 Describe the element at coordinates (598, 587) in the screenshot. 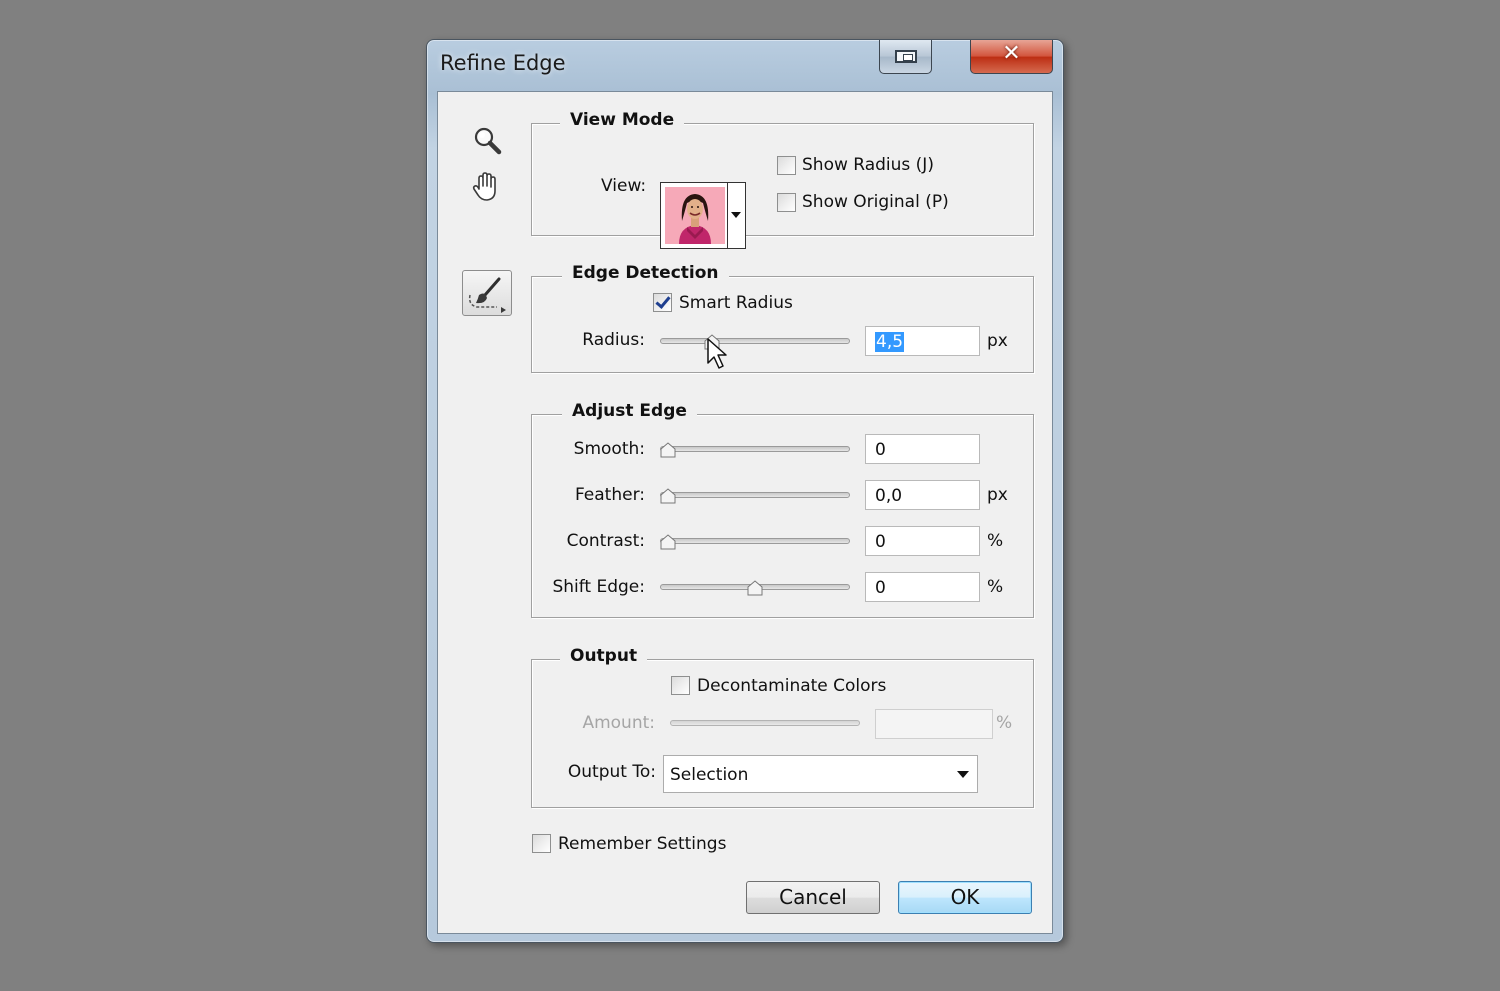

I see `shift-edge-label: Shift Edge:` at that location.